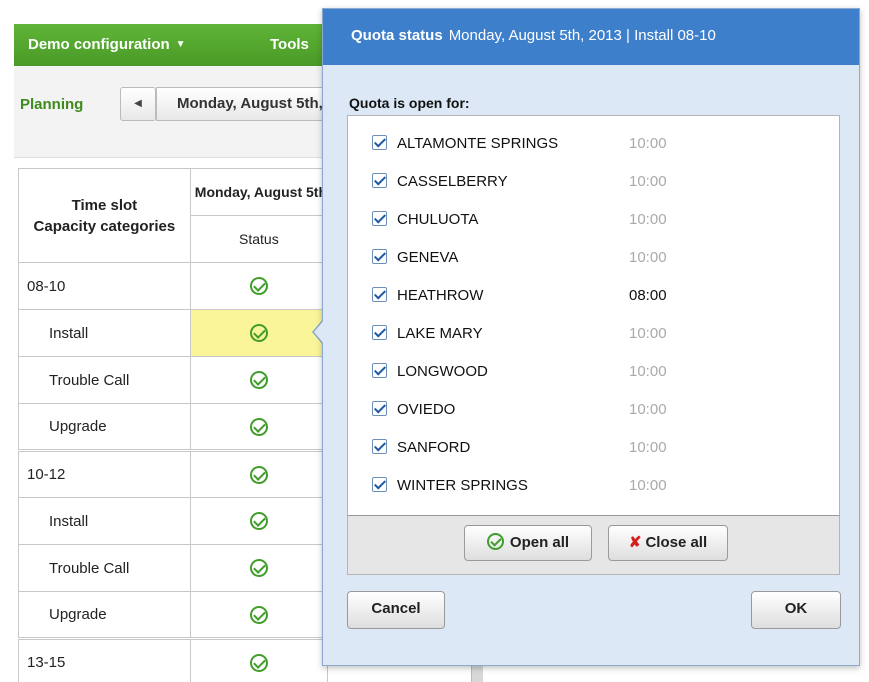 Image resolution: width=869 pixels, height=682 pixels. Describe the element at coordinates (438, 219) in the screenshot. I see `city-name: CHULUOTA` at that location.